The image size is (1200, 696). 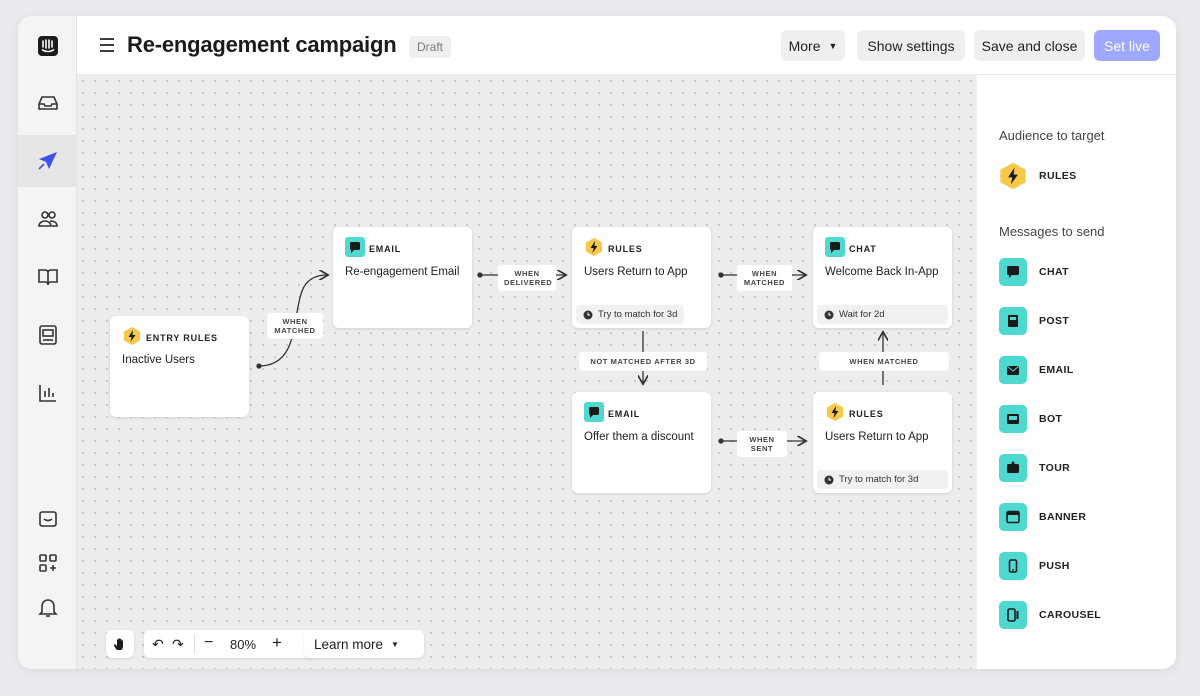 I want to click on edge-label-not-matched: NOT MATCHED AFTER 3D, so click(x=643, y=361).